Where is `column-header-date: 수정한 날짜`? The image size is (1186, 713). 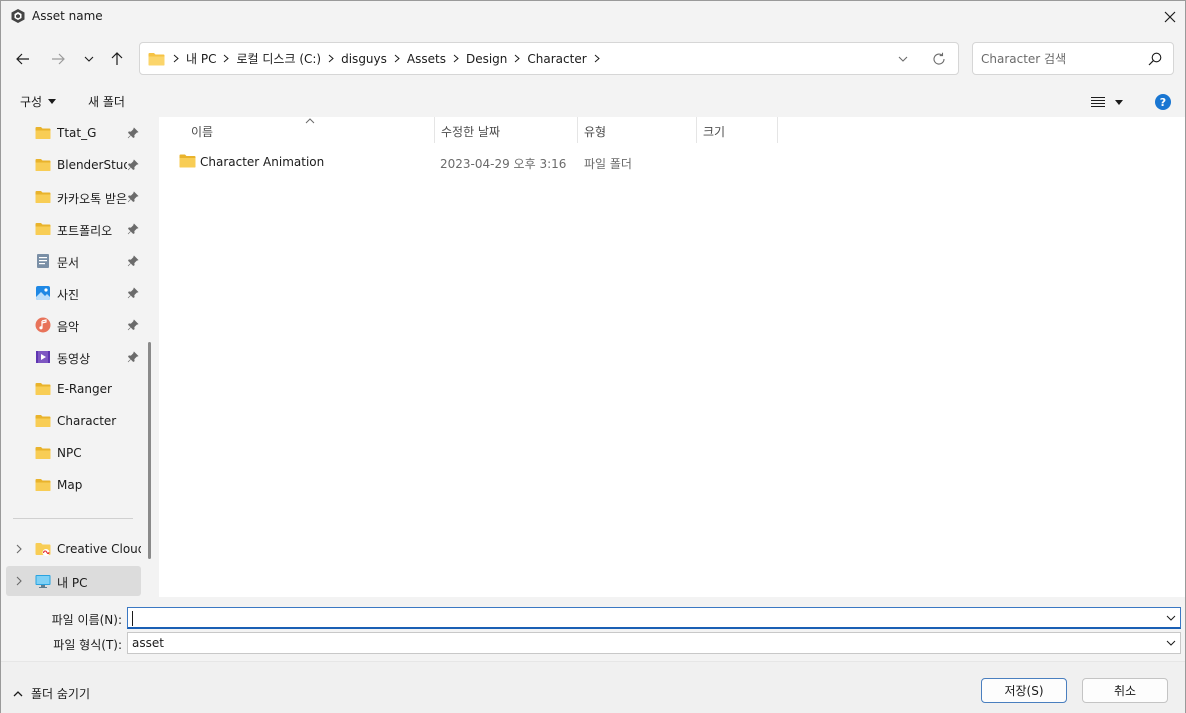
column-header-date: 수정한 날짜 is located at coordinates (506, 130).